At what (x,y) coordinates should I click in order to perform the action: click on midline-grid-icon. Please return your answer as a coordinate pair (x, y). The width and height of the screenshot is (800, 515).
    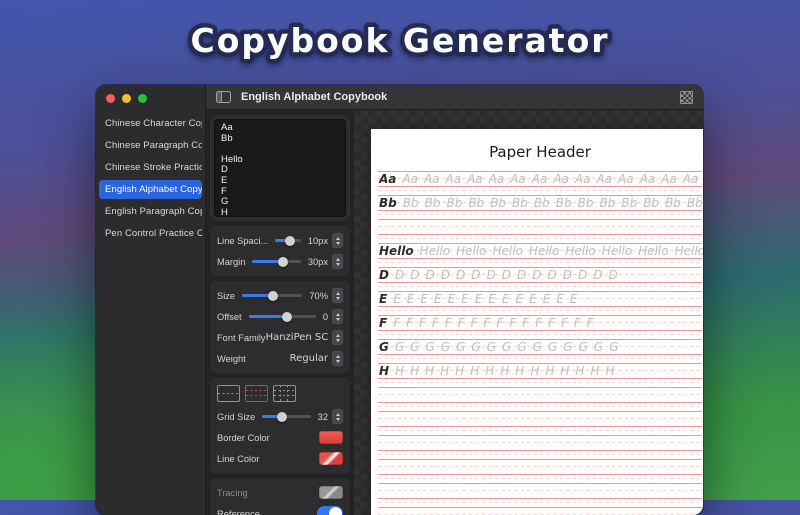
    Looking at the image, I should click on (228, 393).